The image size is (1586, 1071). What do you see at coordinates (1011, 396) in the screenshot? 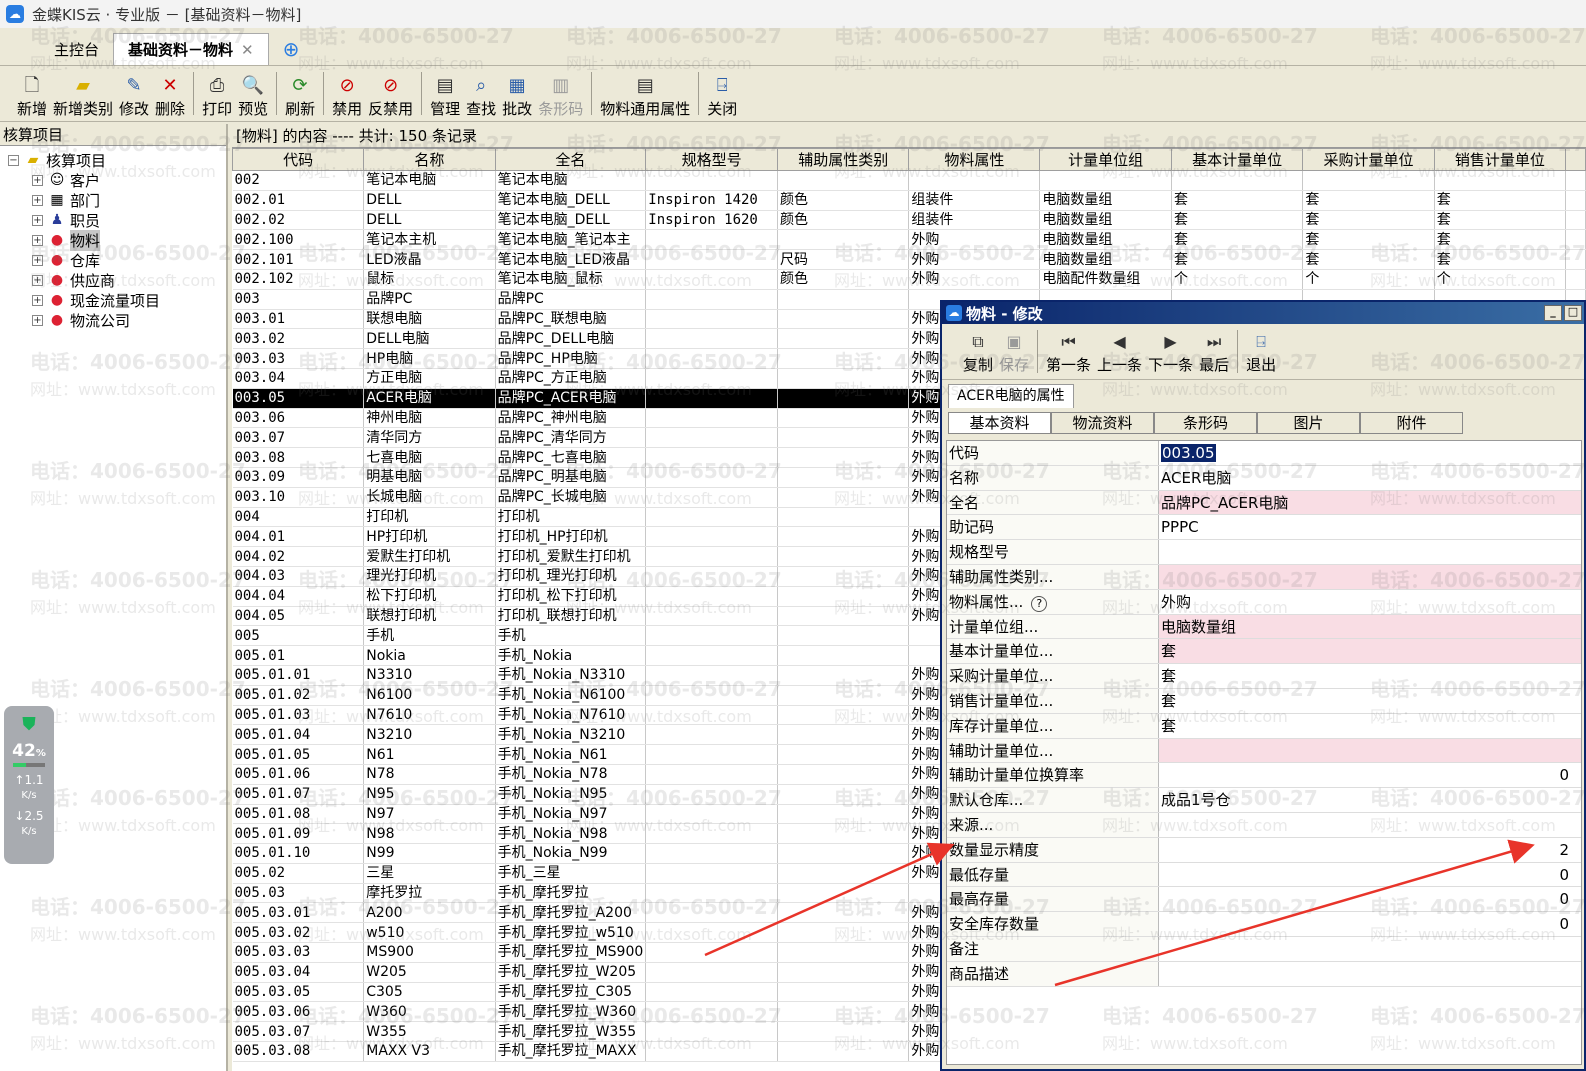
I see `section-tab-attributes: ACER电脑的属性` at bounding box center [1011, 396].